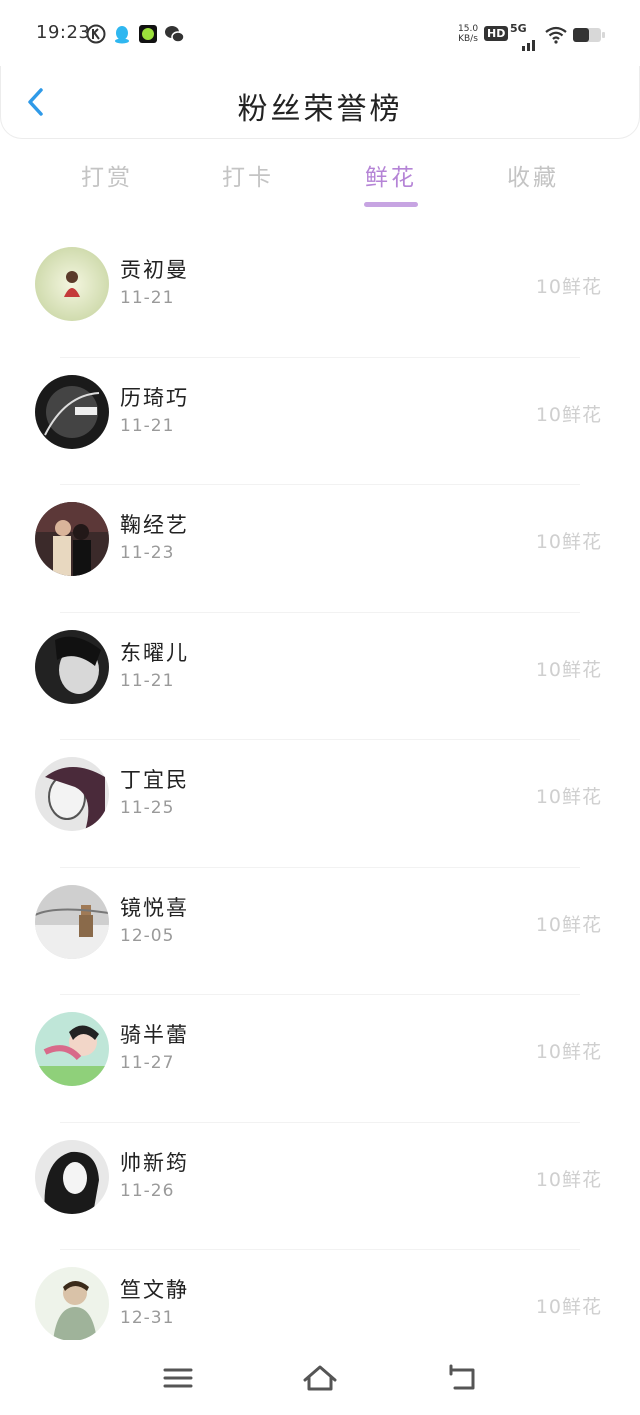 Image resolution: width=640 pixels, height=1415 pixels. I want to click on page-title: 粉丝荣誉榜, so click(320, 109).